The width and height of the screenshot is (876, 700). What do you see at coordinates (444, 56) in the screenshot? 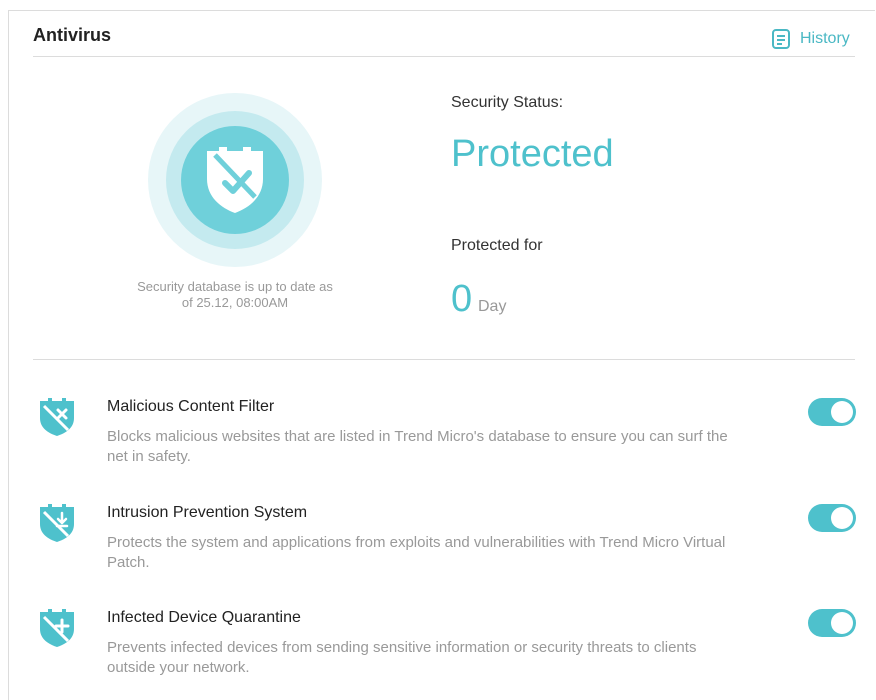
I see `header-divider` at bounding box center [444, 56].